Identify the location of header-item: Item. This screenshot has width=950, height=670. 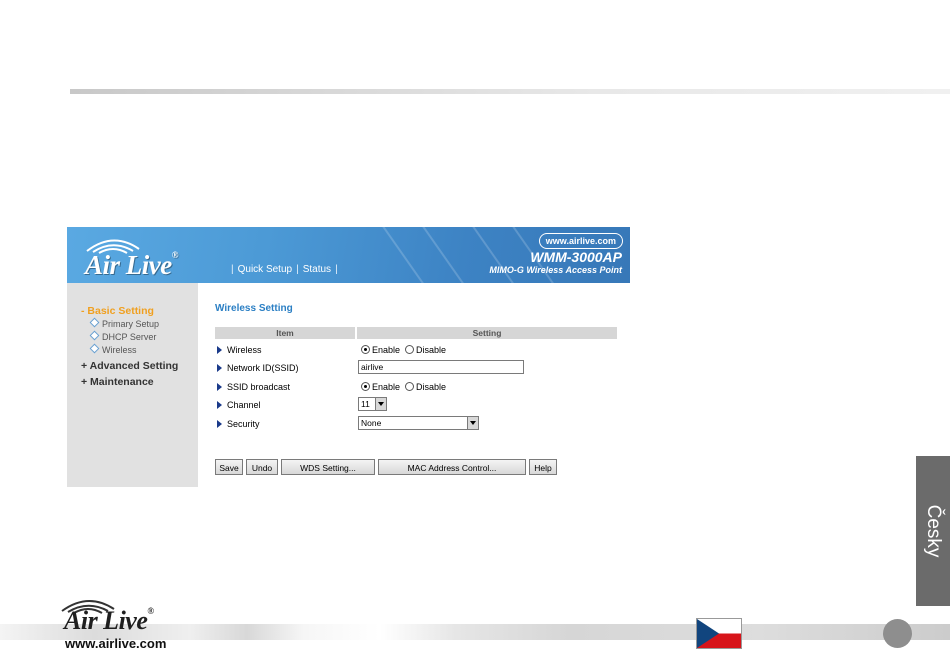
(285, 333).